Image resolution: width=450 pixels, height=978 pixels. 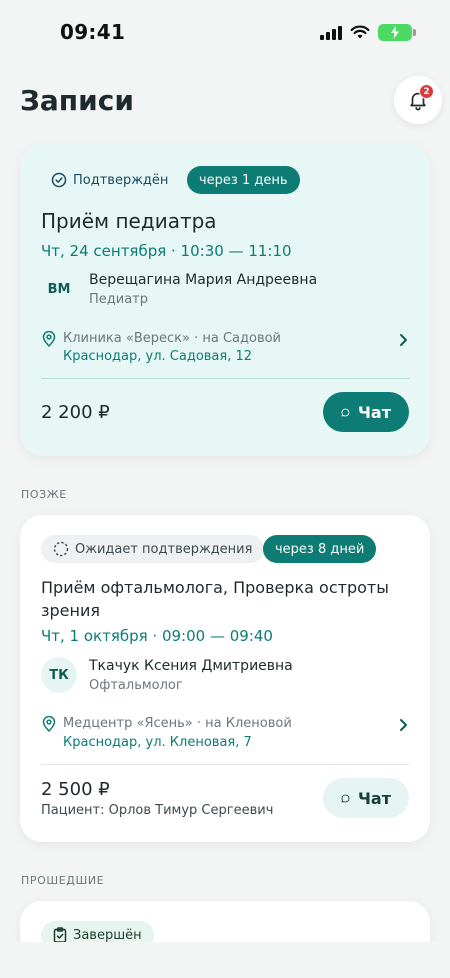 I want to click on countdown-badge: через 1 день, so click(x=243, y=180).